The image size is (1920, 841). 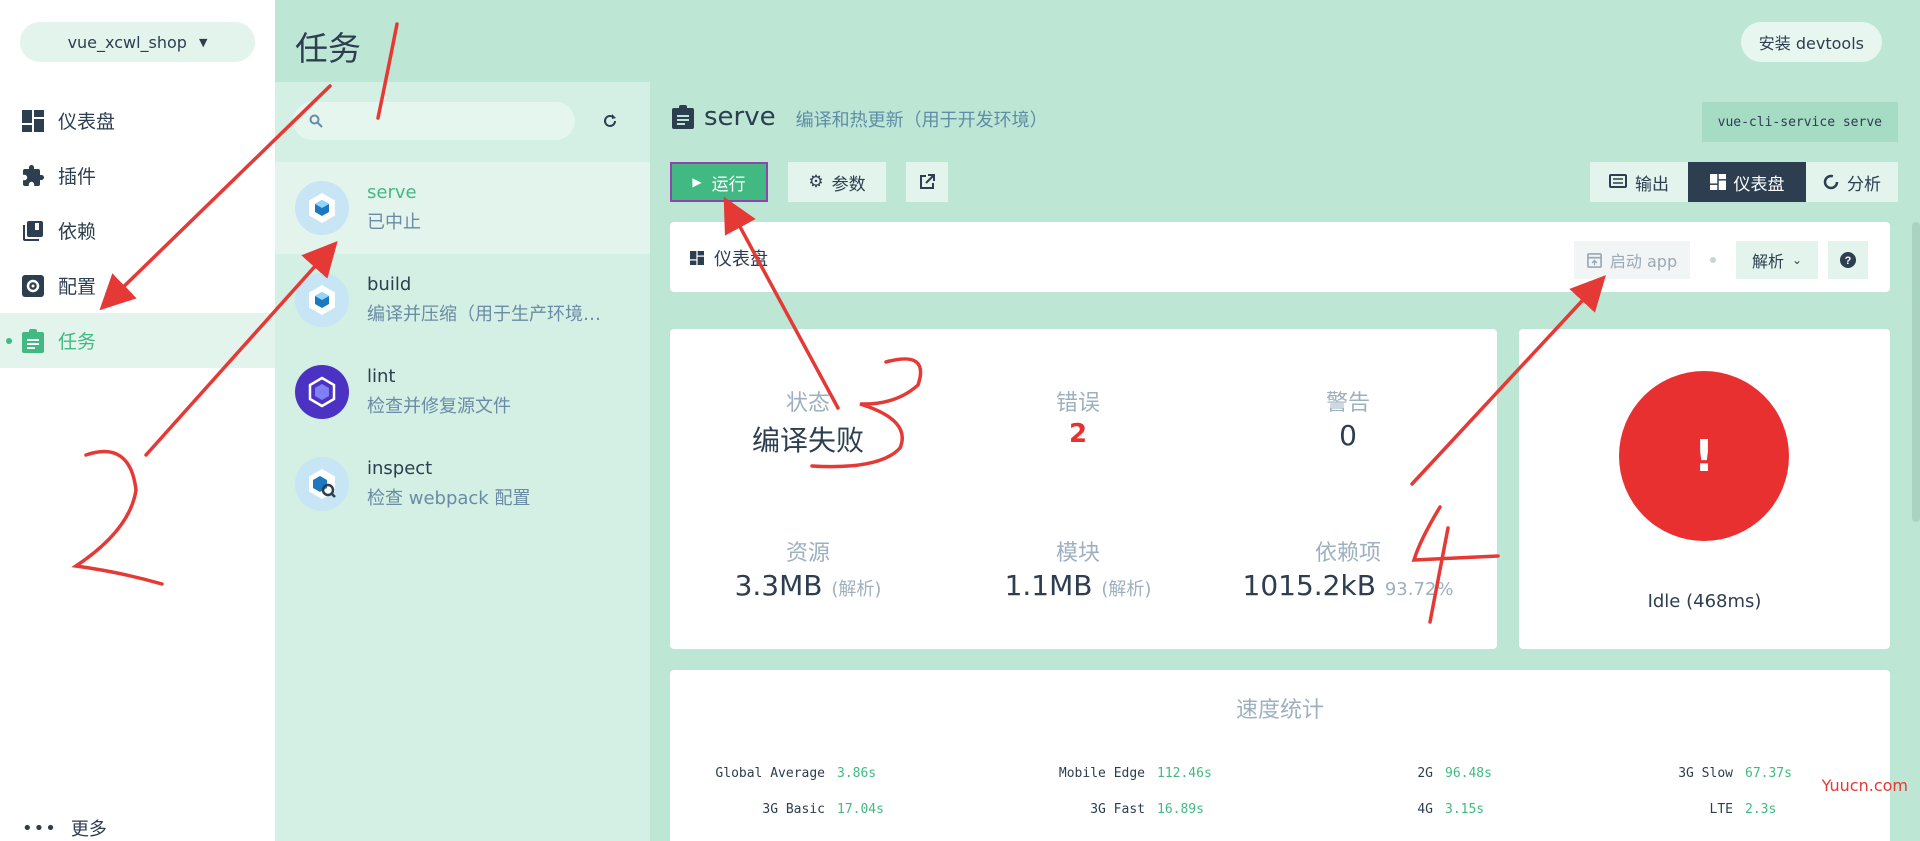 I want to click on nav-label: 插件, so click(x=77, y=177).